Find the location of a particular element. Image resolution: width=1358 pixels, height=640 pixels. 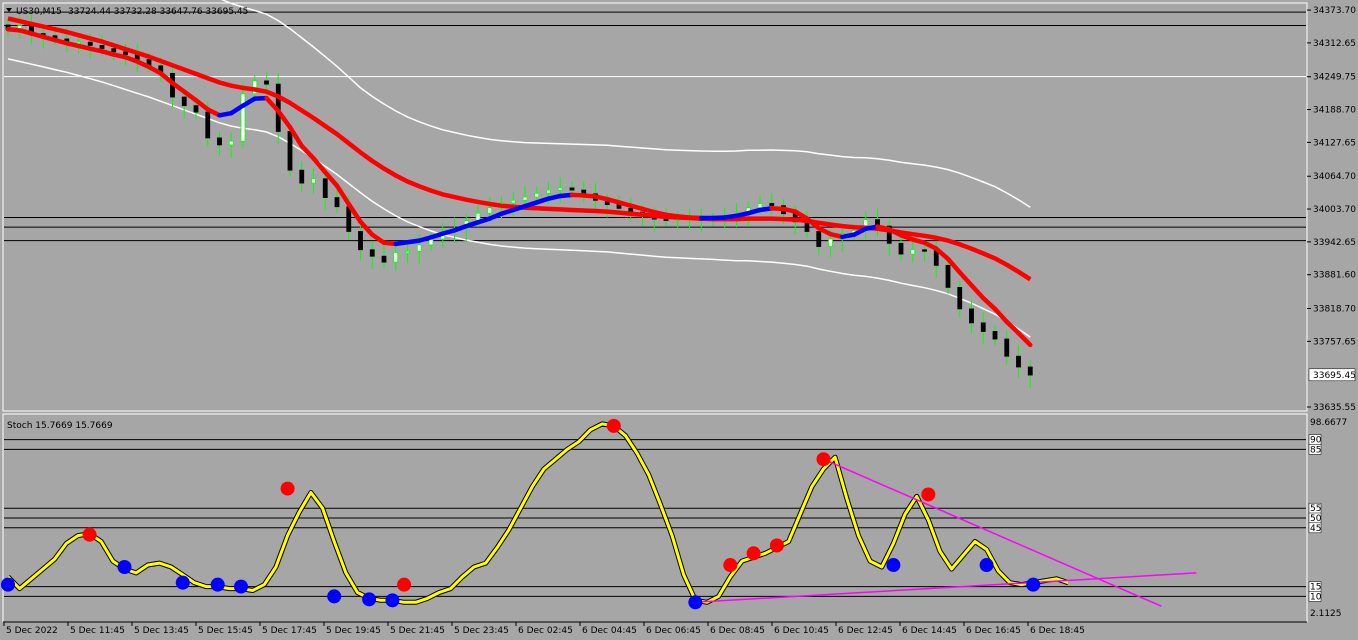

symbol-label: US30,M15 is located at coordinates (39, 12).